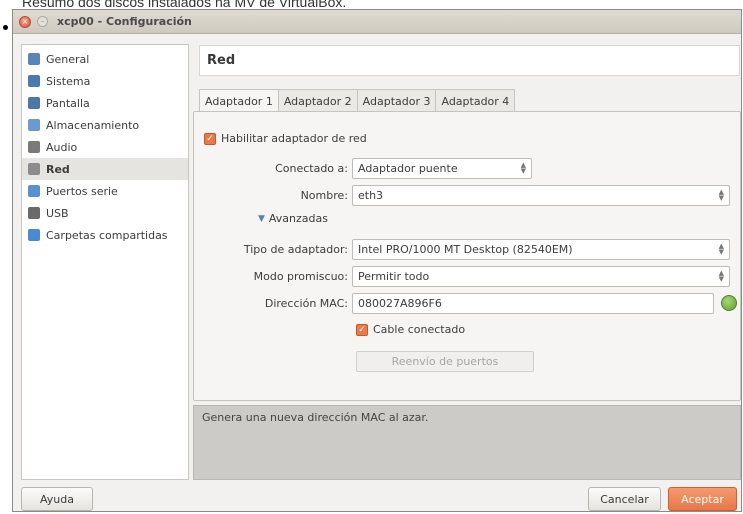 This screenshot has width=743, height=514. I want to click on adapter-type-label: Tipo de adaptador:, so click(295, 249).